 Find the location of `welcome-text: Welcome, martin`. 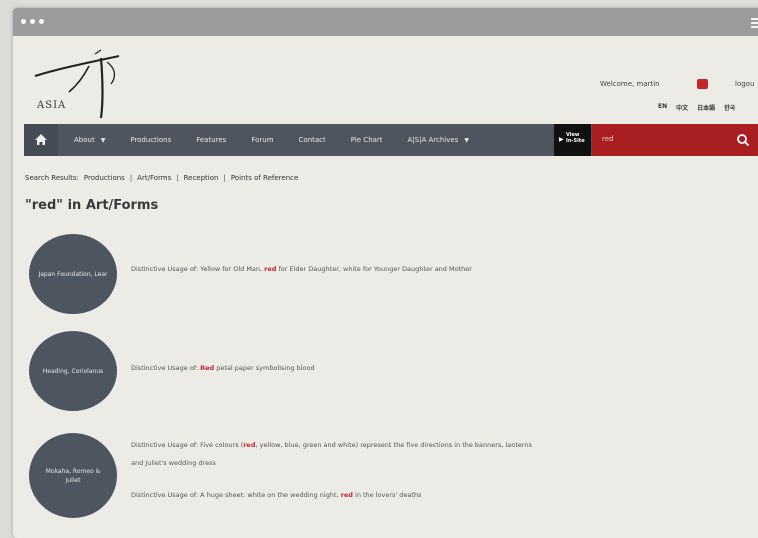

welcome-text: Welcome, martin is located at coordinates (630, 84).